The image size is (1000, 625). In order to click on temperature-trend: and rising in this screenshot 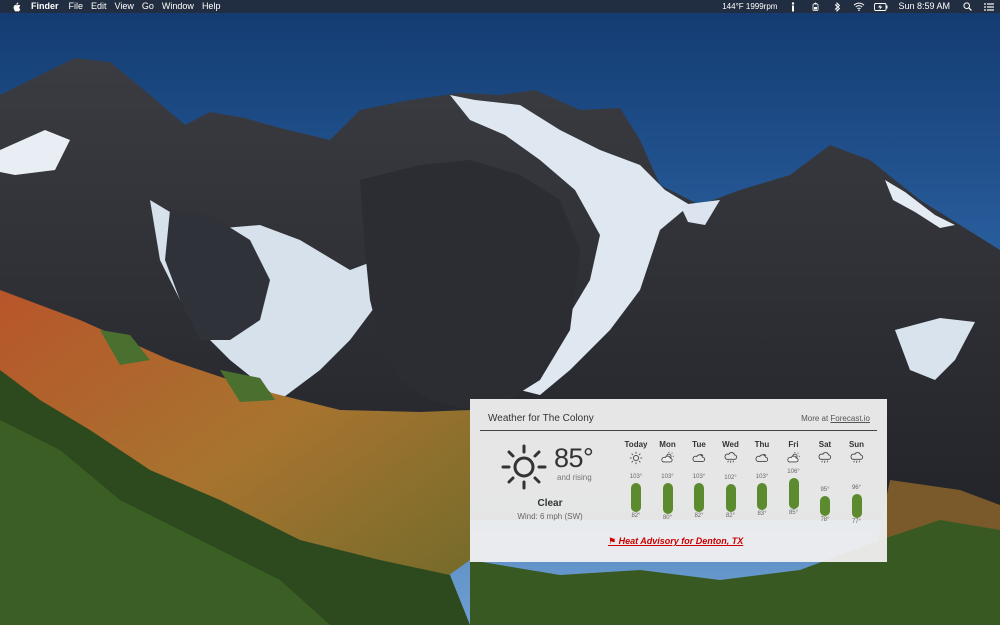, I will do `click(574, 477)`.